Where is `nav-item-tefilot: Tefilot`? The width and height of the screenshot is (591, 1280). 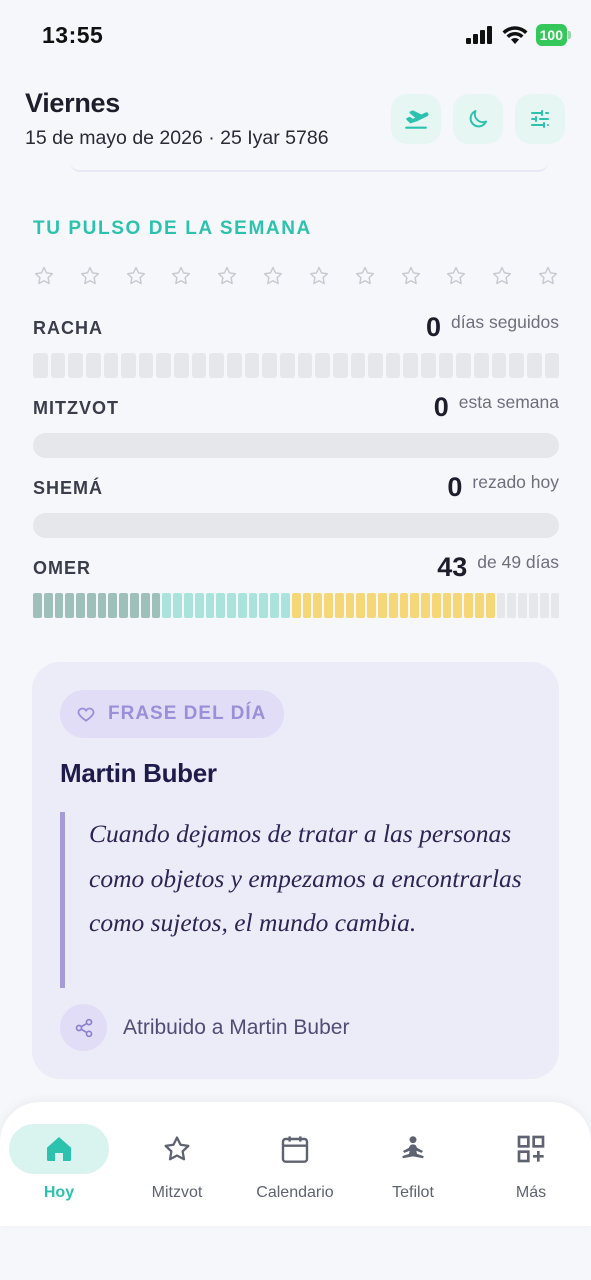
nav-item-tefilot: Tefilot is located at coordinates (413, 1164).